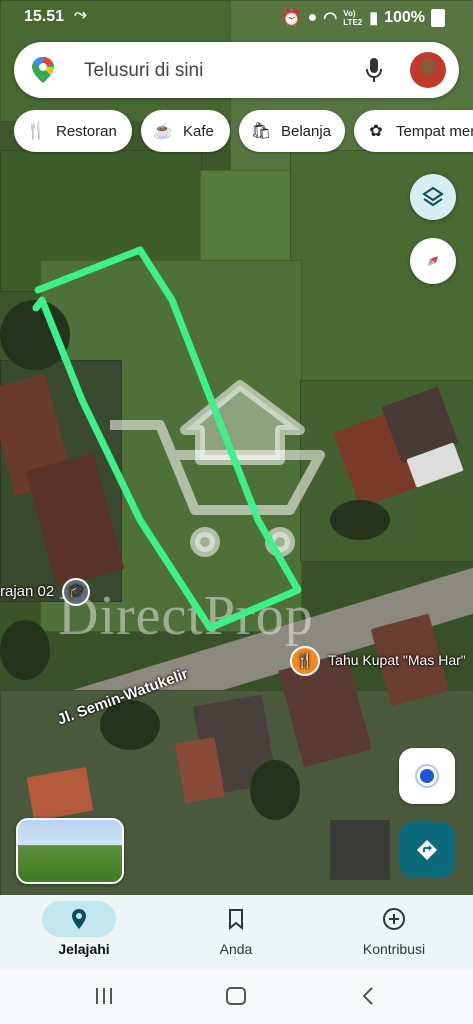 Image resolution: width=473 pixels, height=1024 pixels. What do you see at coordinates (44, 16) in the screenshot?
I see `status-time: 15.51` at bounding box center [44, 16].